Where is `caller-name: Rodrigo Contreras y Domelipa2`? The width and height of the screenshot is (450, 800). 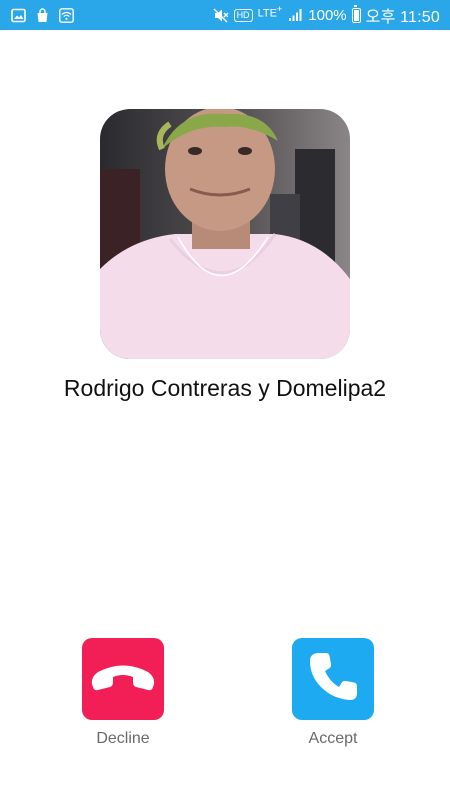 caller-name: Rodrigo Contreras y Domelipa2 is located at coordinates (225, 388).